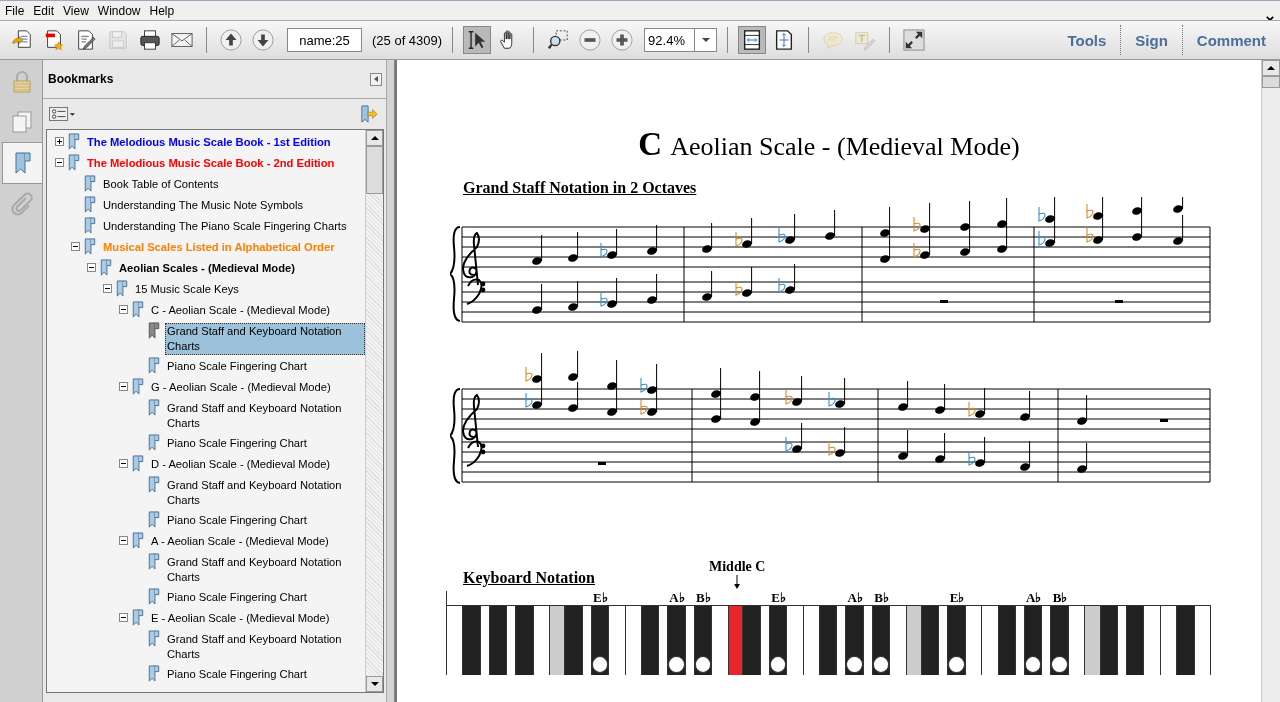  I want to click on pages-icon, so click(22, 122).